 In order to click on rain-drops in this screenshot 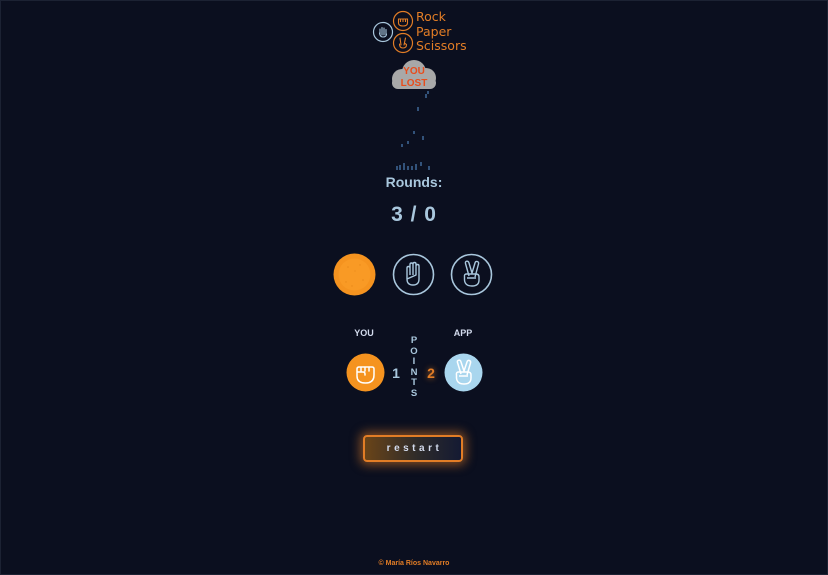, I will do `click(413, 130)`.